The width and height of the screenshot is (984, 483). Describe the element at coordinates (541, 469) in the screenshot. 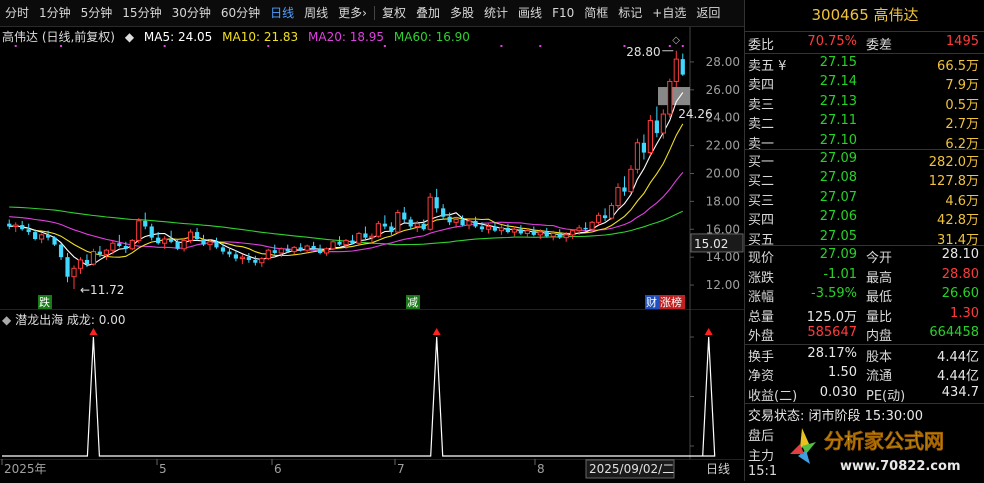

I see `time-label-4: 8` at that location.